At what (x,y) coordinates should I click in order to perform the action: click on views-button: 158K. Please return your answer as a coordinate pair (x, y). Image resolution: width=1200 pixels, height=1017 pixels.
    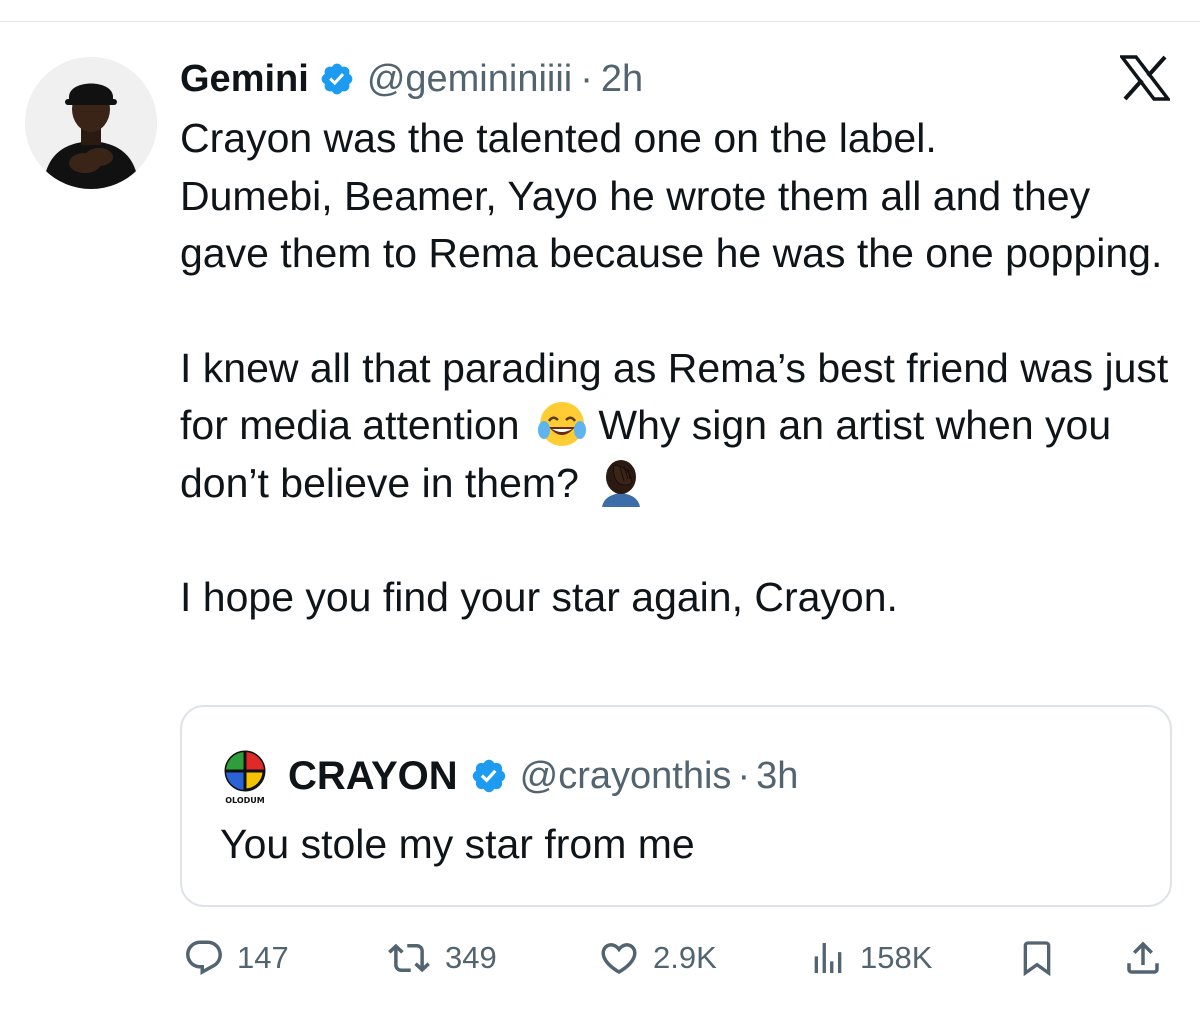
    Looking at the image, I should click on (870, 958).